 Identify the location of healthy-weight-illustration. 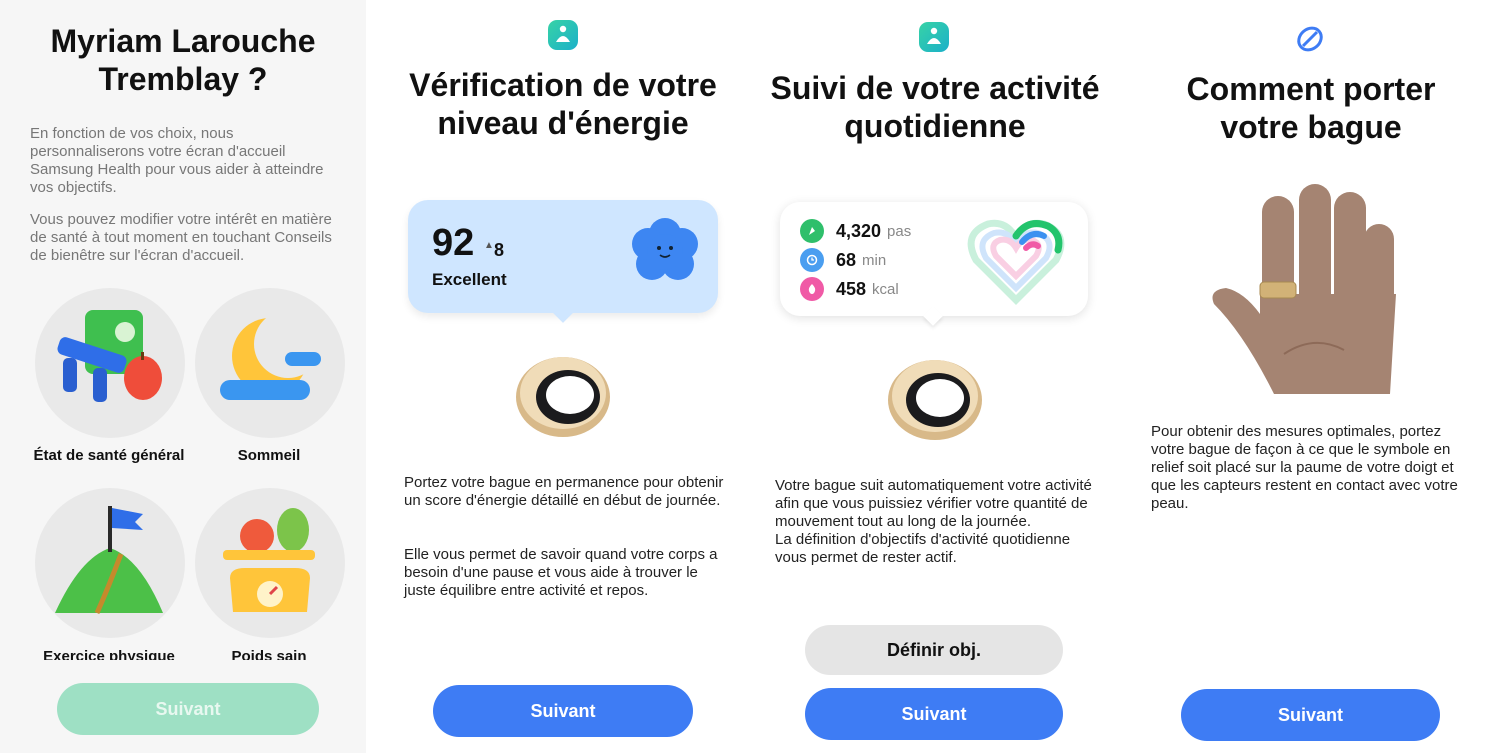
(270, 563).